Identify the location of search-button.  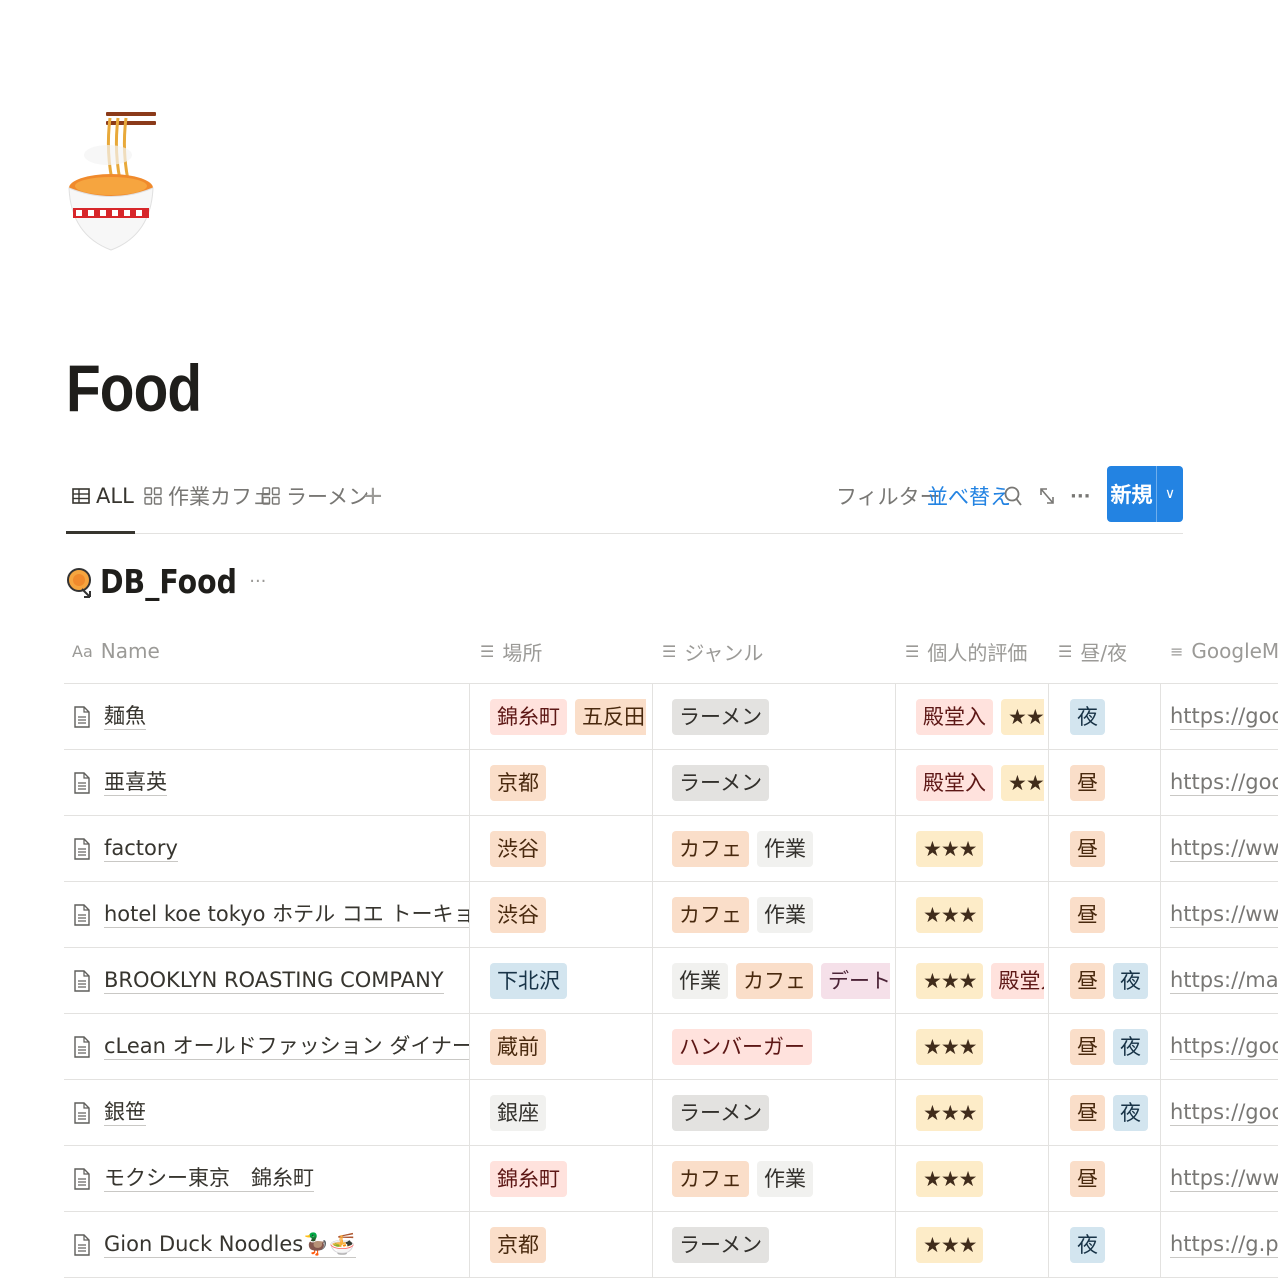
(1014, 496).